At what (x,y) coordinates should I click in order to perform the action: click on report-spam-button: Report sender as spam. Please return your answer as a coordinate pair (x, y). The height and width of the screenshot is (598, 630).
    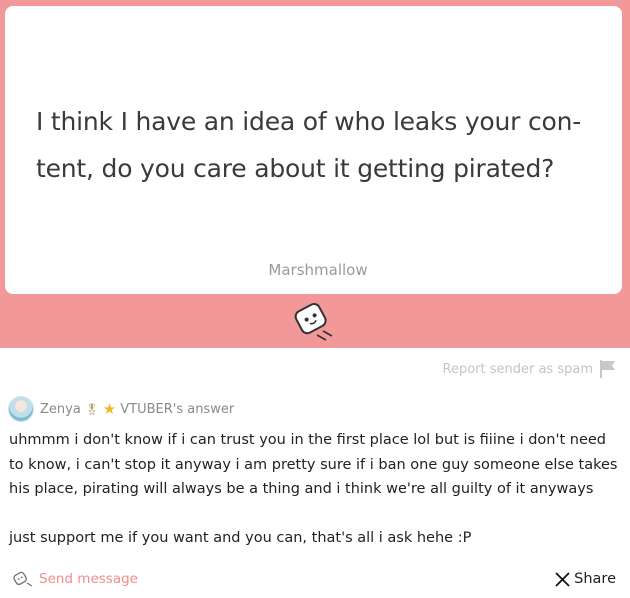
    Looking at the image, I should click on (530, 369).